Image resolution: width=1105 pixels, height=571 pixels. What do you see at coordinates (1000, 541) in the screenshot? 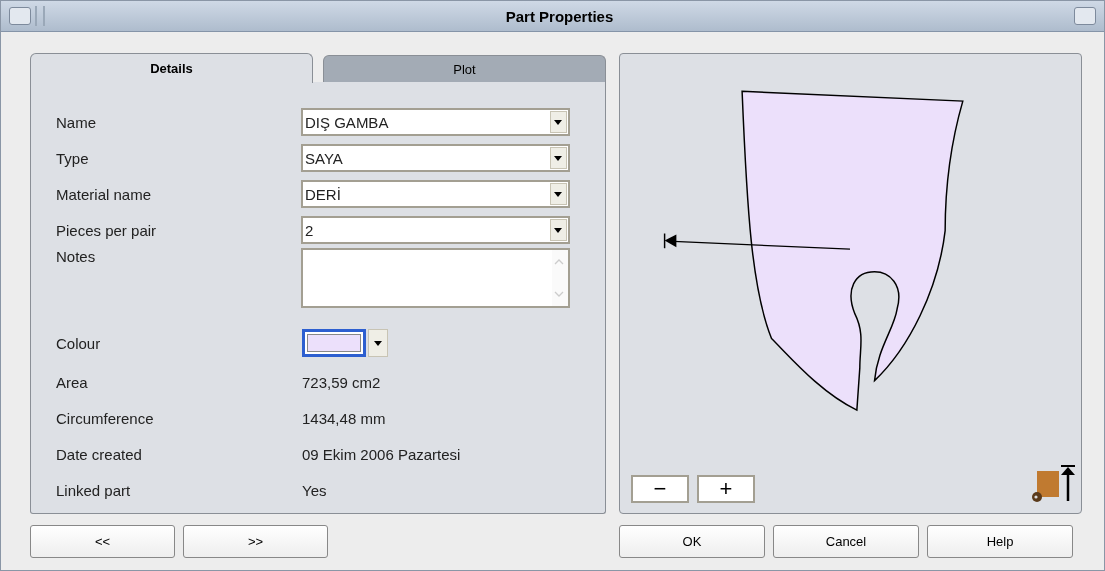
I see `dialog-button: Help` at bounding box center [1000, 541].